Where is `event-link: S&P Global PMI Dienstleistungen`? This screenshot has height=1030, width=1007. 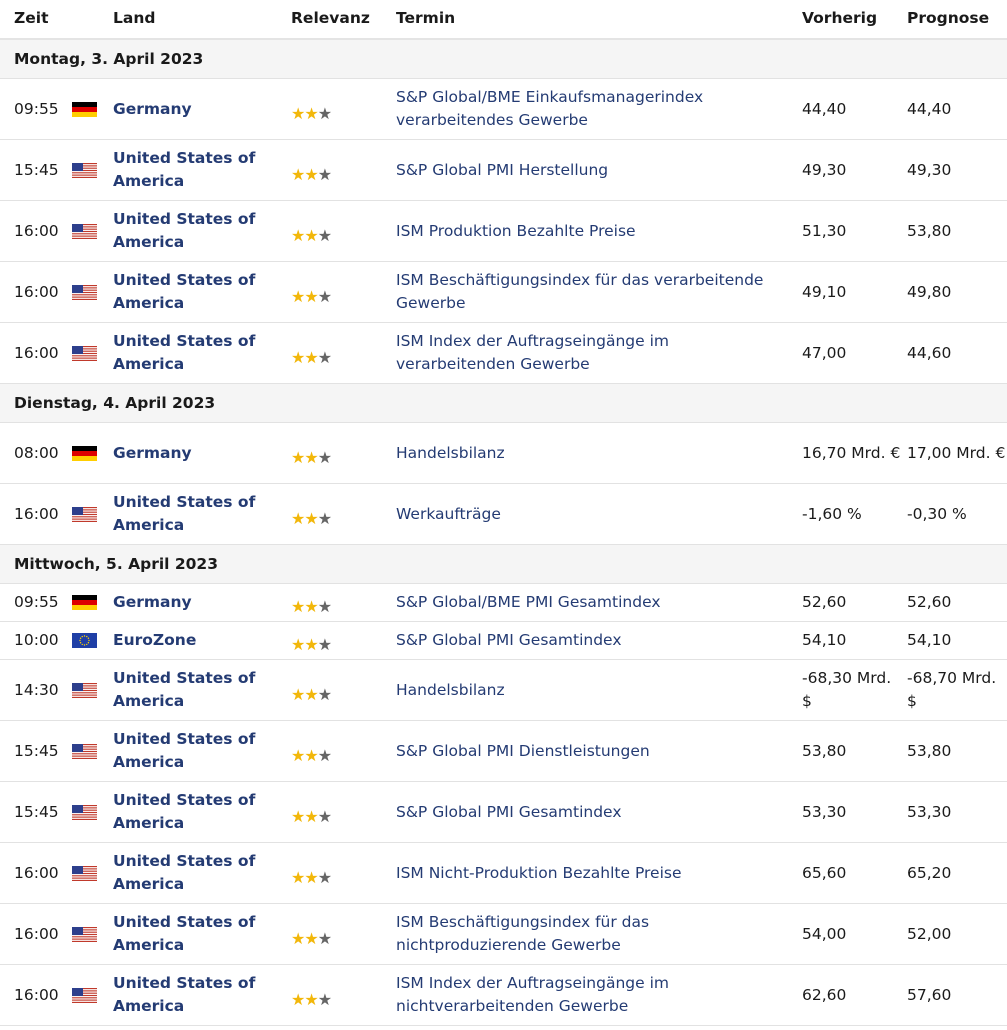
event-link: S&P Global PMI Dienstleistungen is located at coordinates (591, 751).